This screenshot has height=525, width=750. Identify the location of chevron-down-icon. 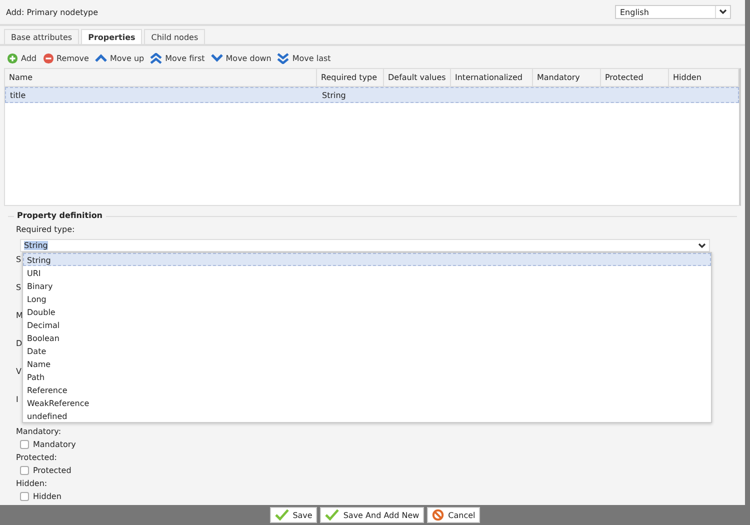
(216, 58).